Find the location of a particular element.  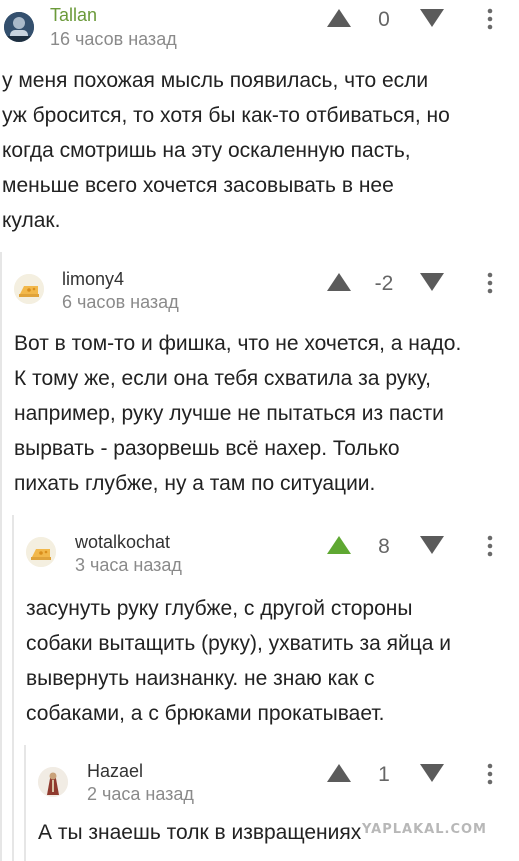

comment-line: у меня похожая мысль появилась, что если is located at coordinates (215, 80).